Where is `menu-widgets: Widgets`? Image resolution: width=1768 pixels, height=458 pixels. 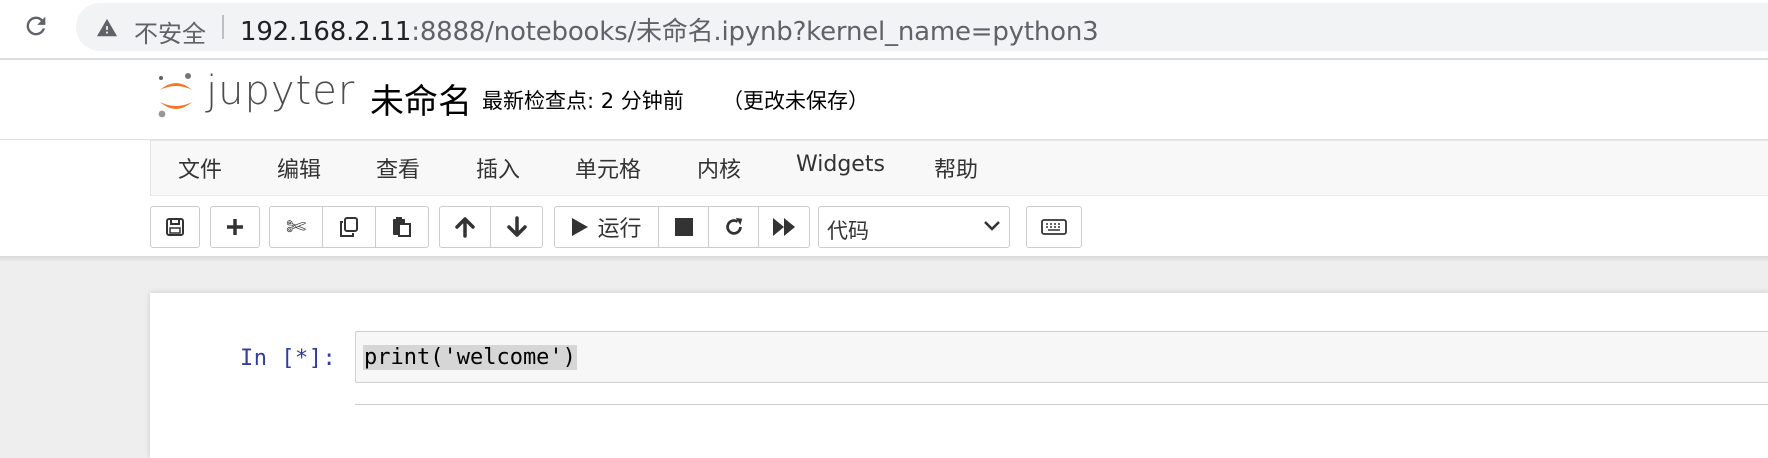
menu-widgets: Widgets is located at coordinates (840, 164).